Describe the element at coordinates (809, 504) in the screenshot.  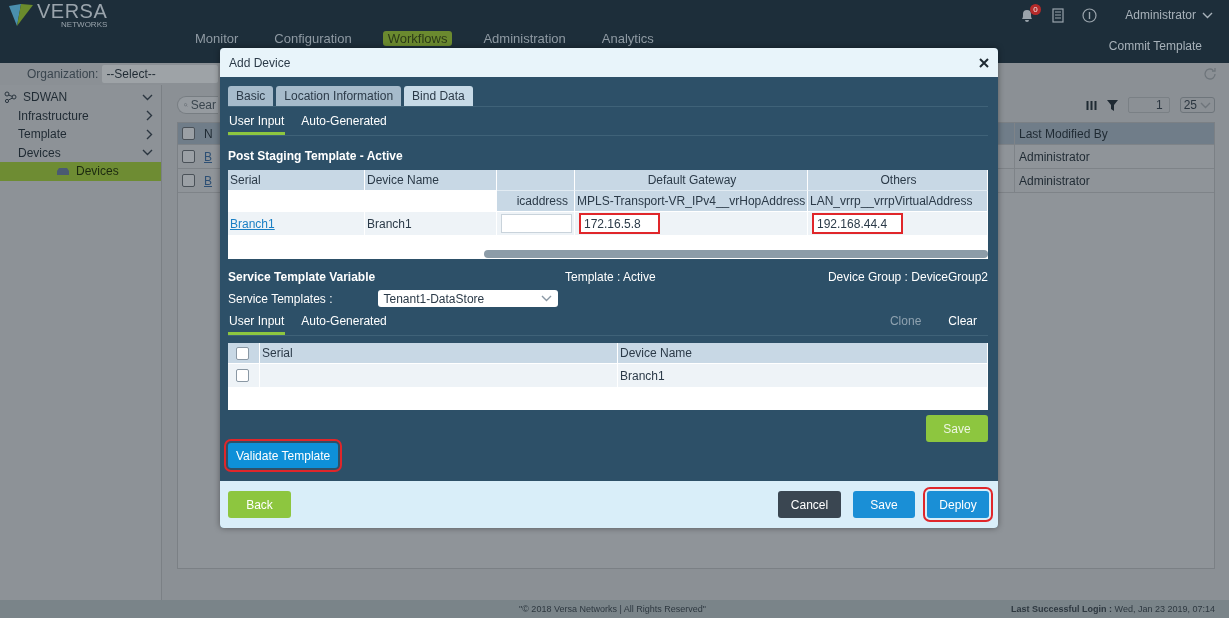
I see `cancel-button: Cancel` at that location.